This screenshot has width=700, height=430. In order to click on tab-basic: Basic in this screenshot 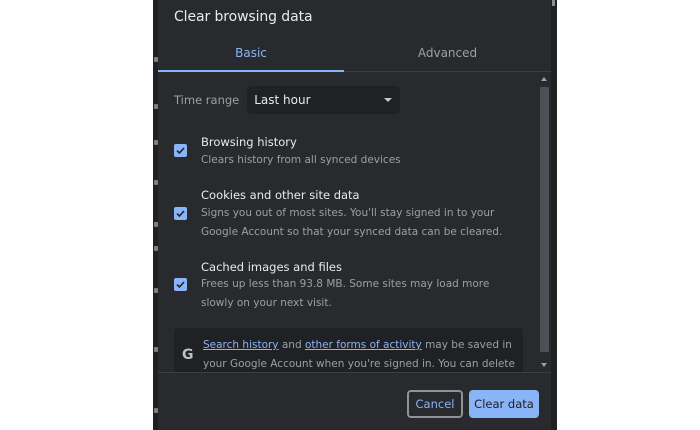, I will do `click(251, 54)`.